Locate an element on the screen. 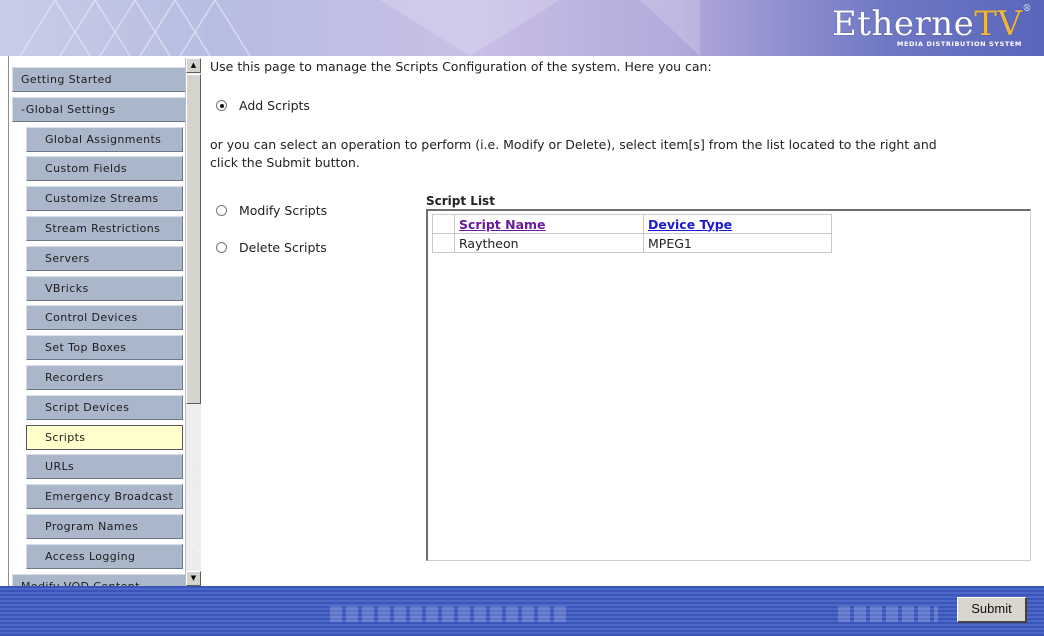 This screenshot has height=636, width=1044. modify-scripts-radio is located at coordinates (221, 210).